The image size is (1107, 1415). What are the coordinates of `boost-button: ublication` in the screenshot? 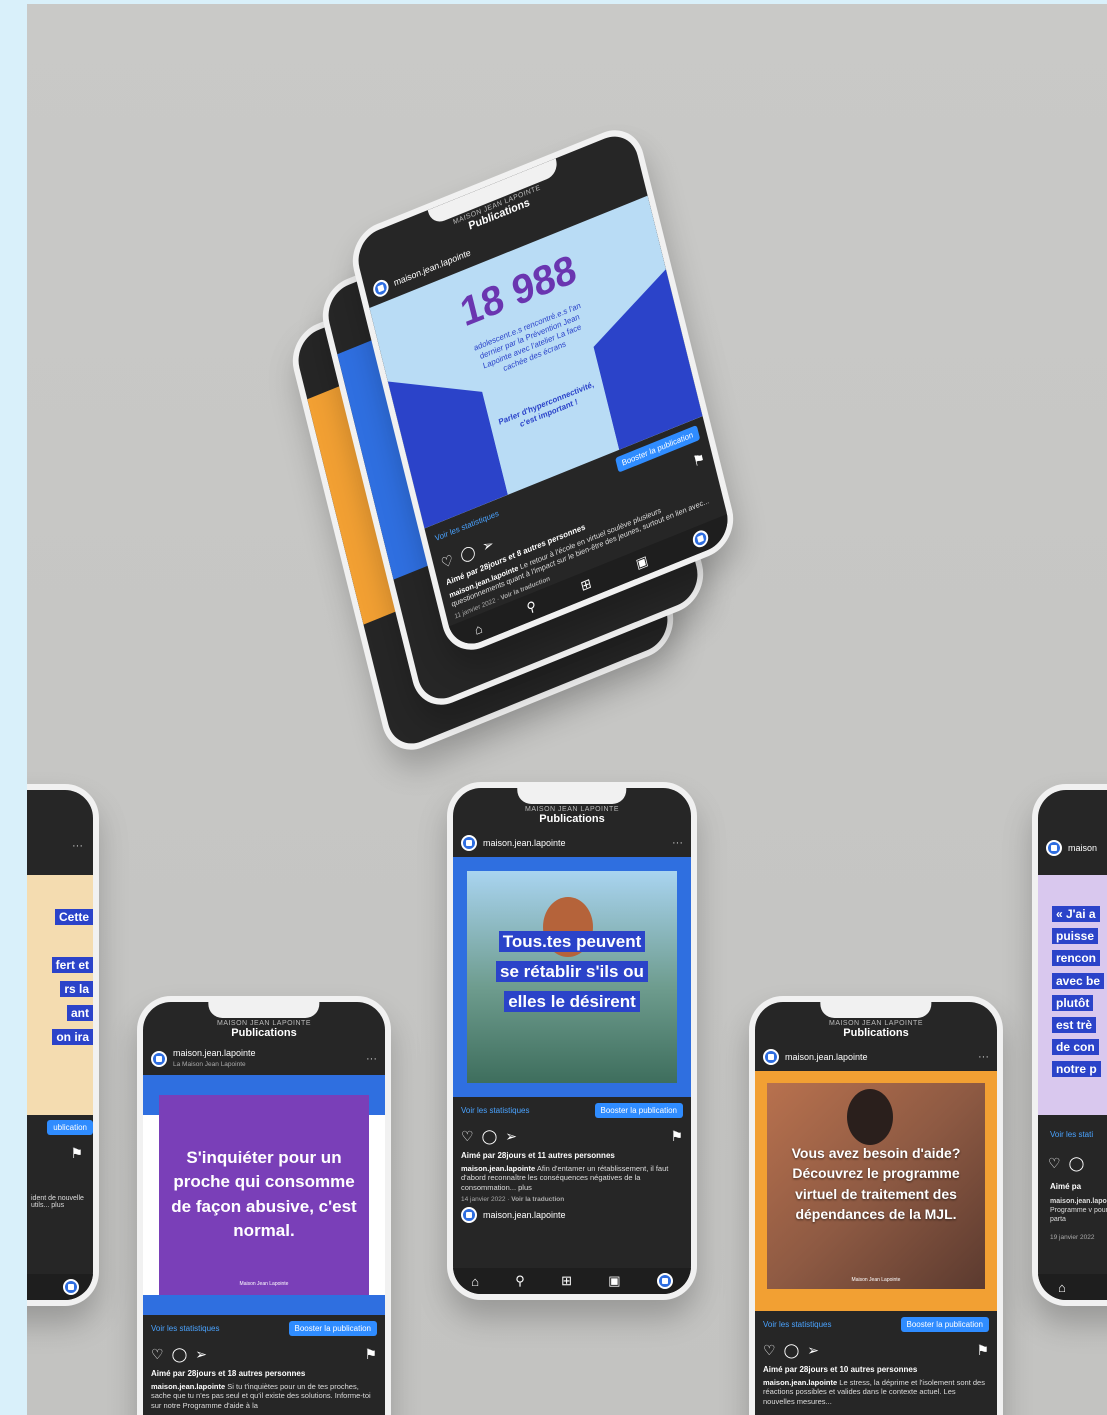 It's located at (70, 1127).